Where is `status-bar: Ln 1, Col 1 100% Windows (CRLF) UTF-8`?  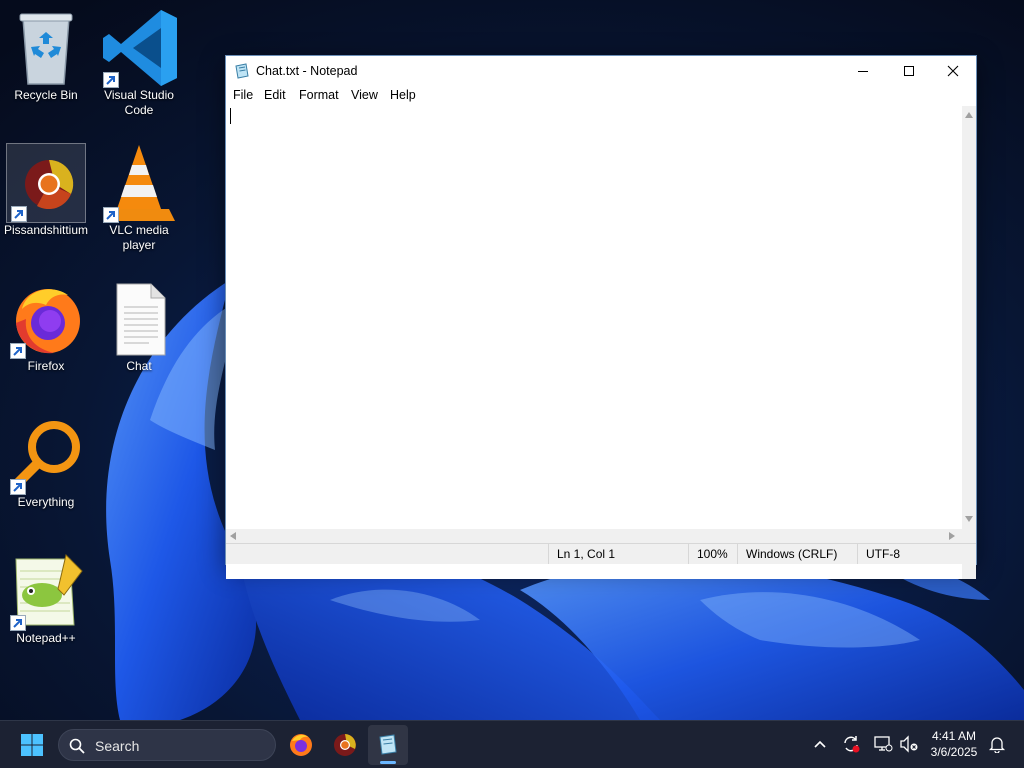 status-bar: Ln 1, Col 1 100% Windows (CRLF) UTF-8 is located at coordinates (601, 553).